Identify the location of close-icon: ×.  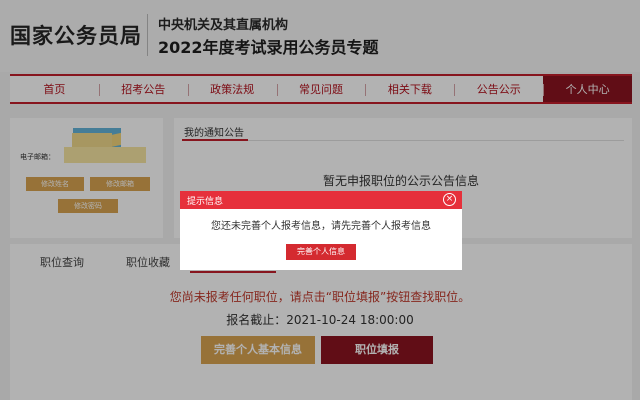
(449, 199).